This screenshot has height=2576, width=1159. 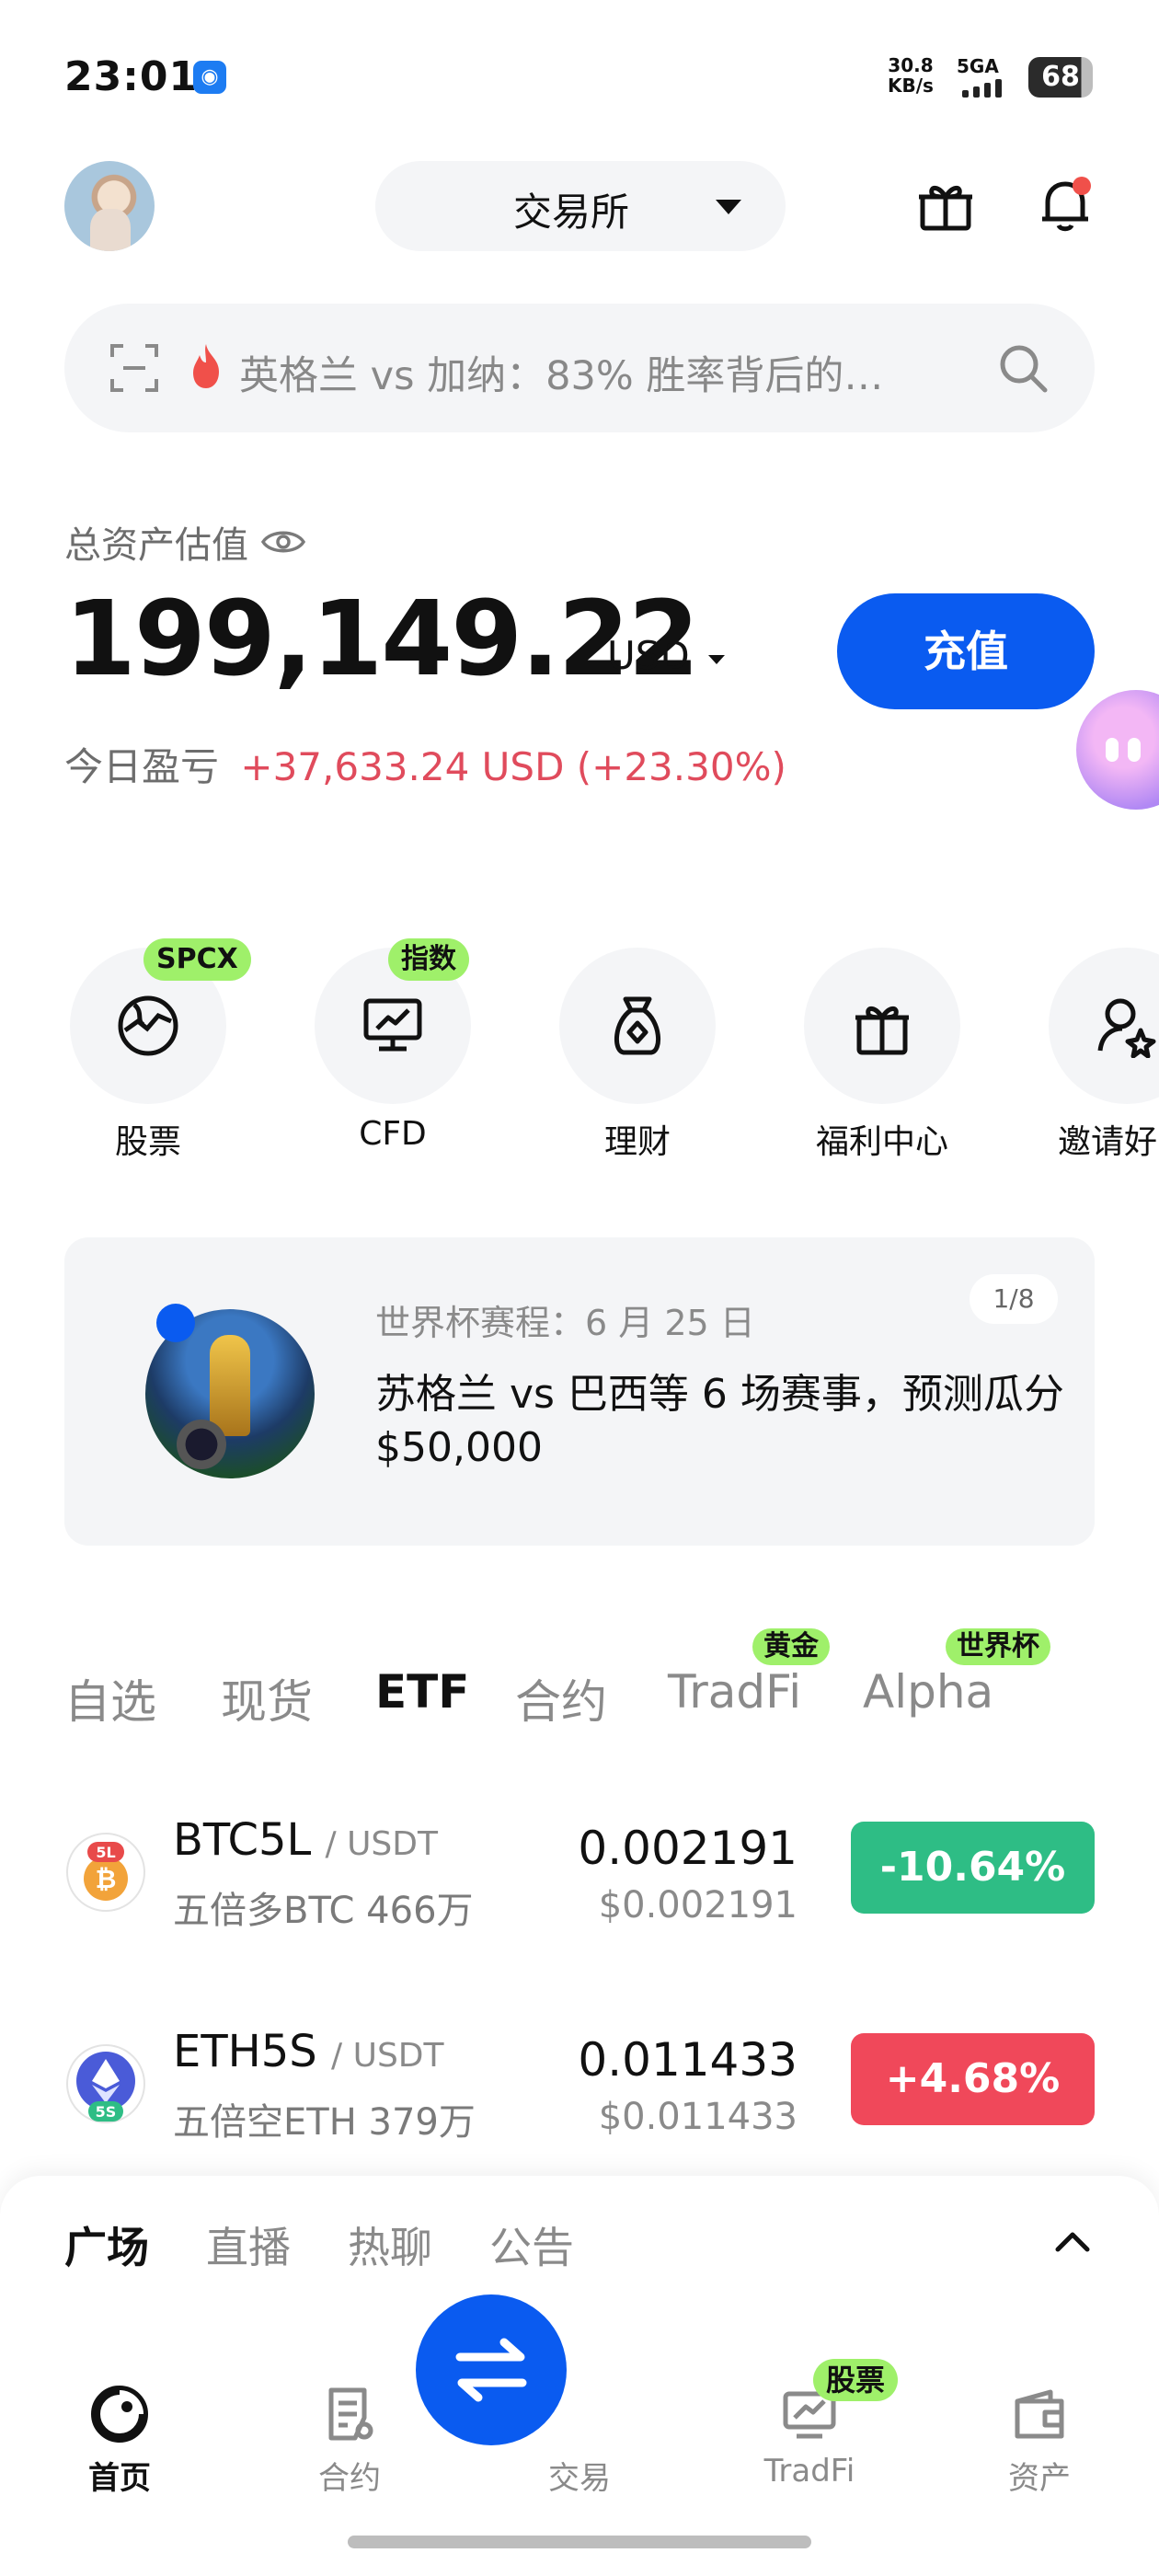 I want to click on balance-currency: USD, so click(x=648, y=655).